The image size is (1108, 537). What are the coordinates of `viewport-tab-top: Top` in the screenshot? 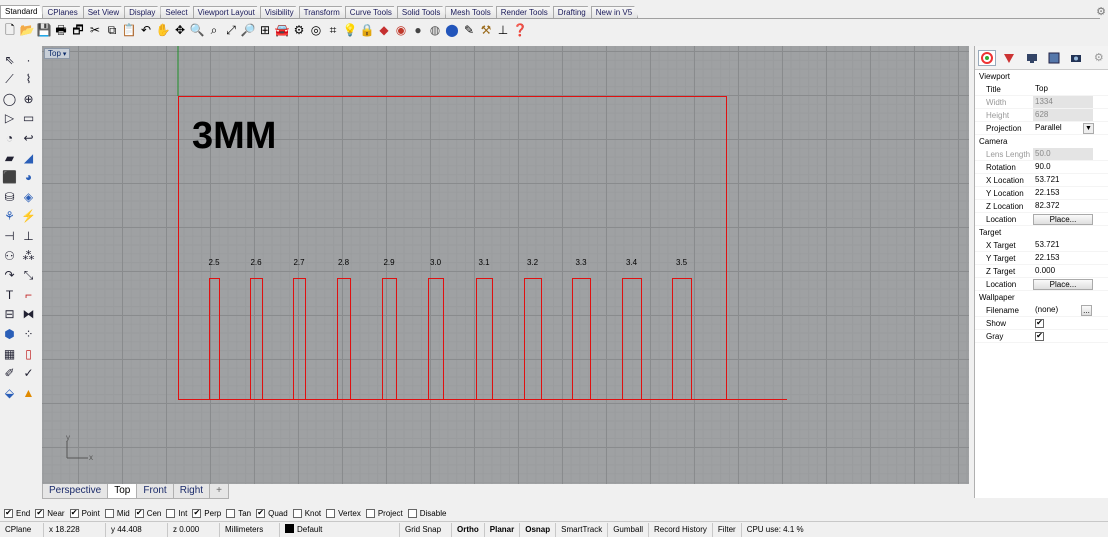 It's located at (122, 491).